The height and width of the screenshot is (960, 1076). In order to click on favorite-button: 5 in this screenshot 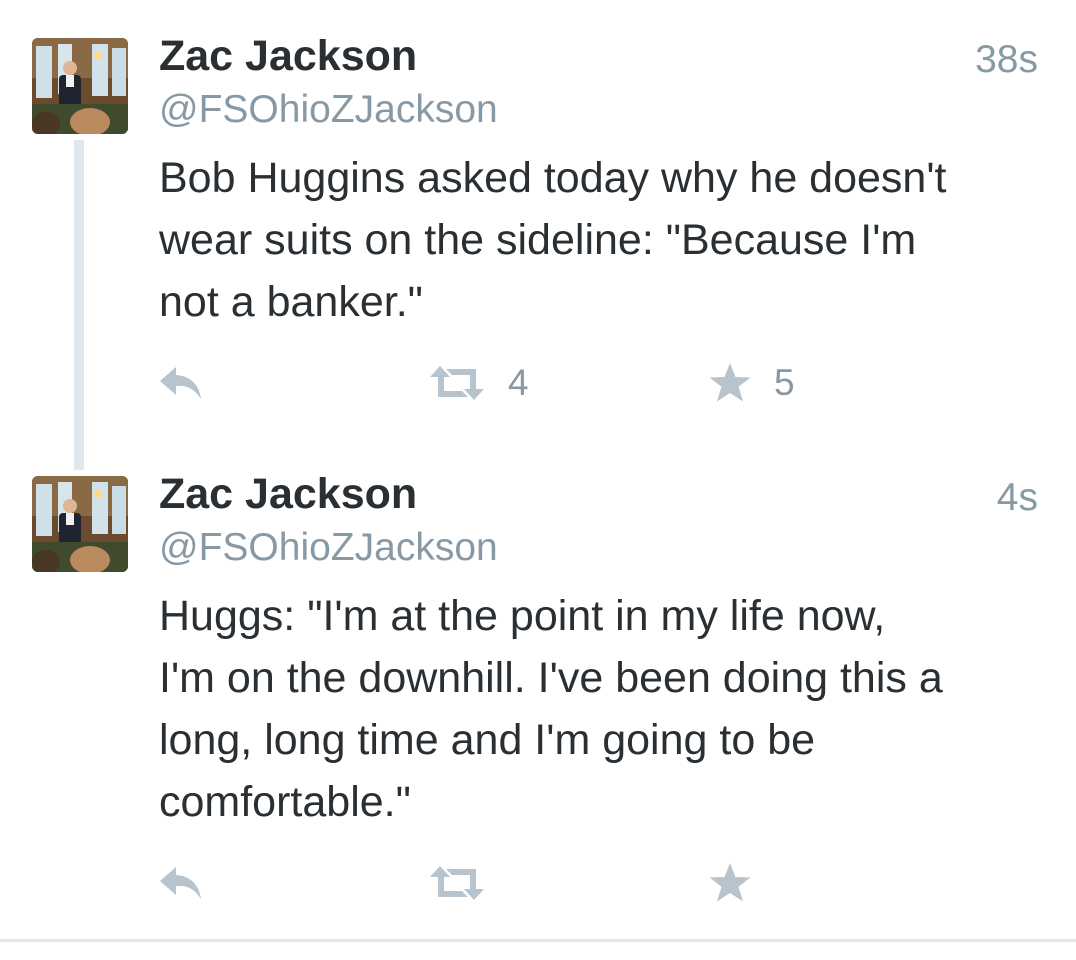, I will do `click(751, 383)`.